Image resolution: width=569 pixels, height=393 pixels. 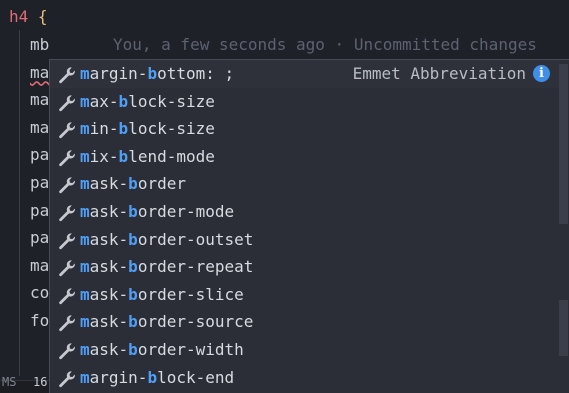 I want to click on suggest-item-label: margin-bottom: ;, so click(x=157, y=73).